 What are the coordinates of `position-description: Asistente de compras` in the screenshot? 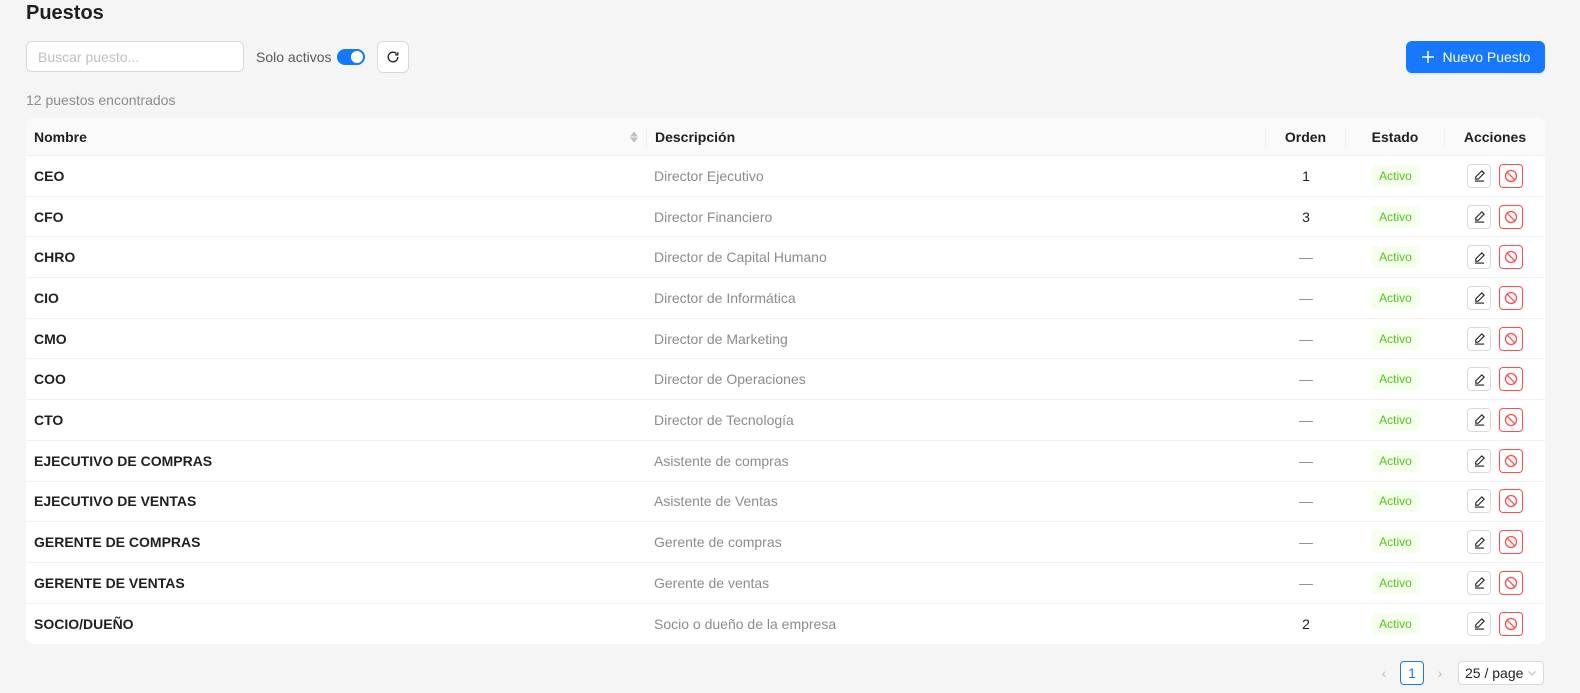 It's located at (721, 460).